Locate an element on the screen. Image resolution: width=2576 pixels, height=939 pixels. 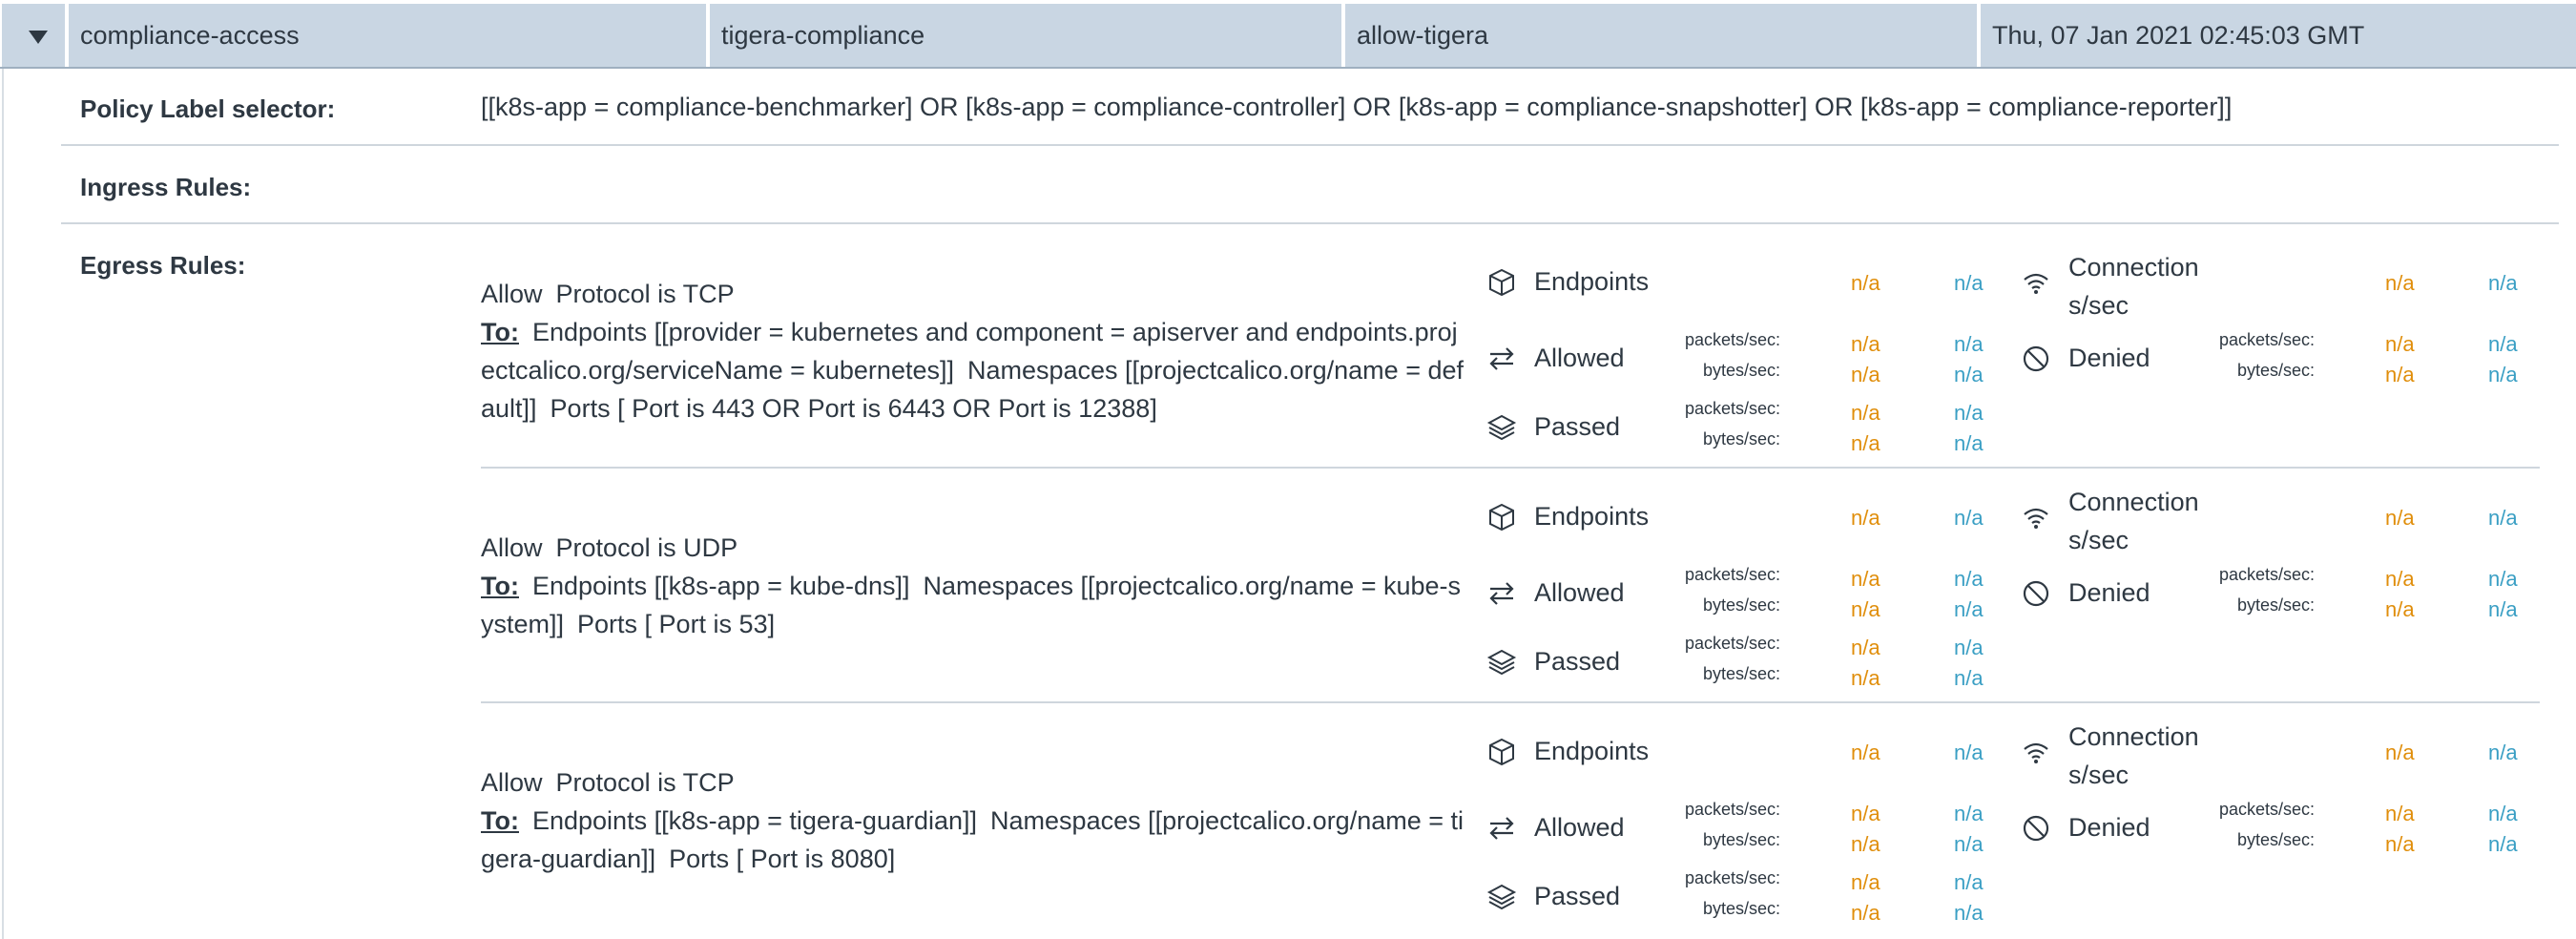
policy-name: compliance-access is located at coordinates (190, 36).